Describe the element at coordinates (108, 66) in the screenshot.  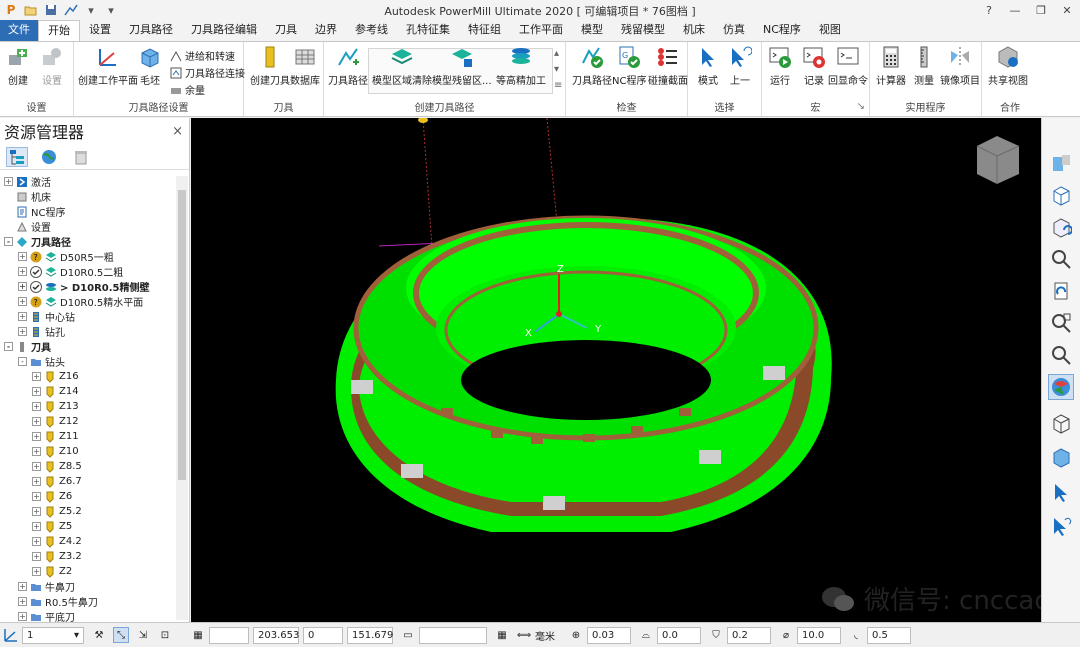
I see `create-workplane-button: 创建工作平面` at that location.